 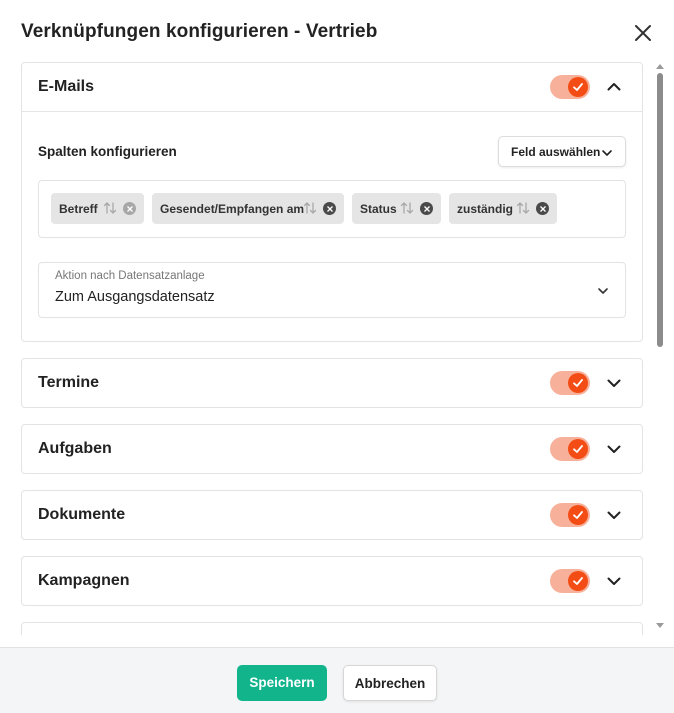 What do you see at coordinates (75, 448) in the screenshot?
I see `section-title: Aufgaben` at bounding box center [75, 448].